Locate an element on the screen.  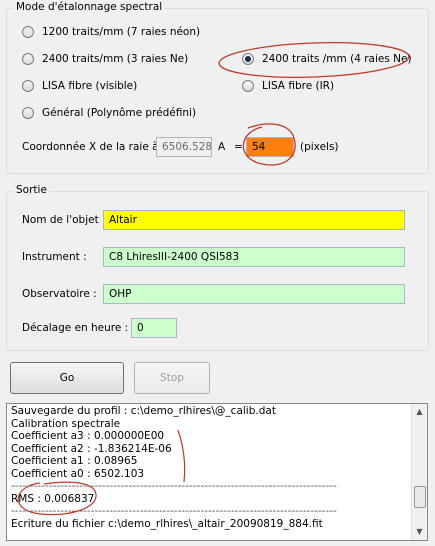
observatory-field: OHP is located at coordinates (254, 294).